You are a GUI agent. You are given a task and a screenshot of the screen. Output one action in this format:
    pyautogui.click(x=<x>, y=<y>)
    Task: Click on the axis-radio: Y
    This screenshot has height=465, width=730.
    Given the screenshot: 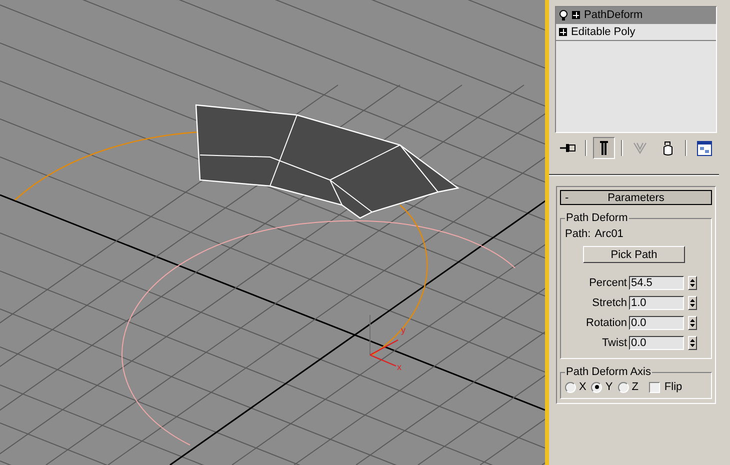 What is the action you would take?
    pyautogui.click(x=602, y=387)
    